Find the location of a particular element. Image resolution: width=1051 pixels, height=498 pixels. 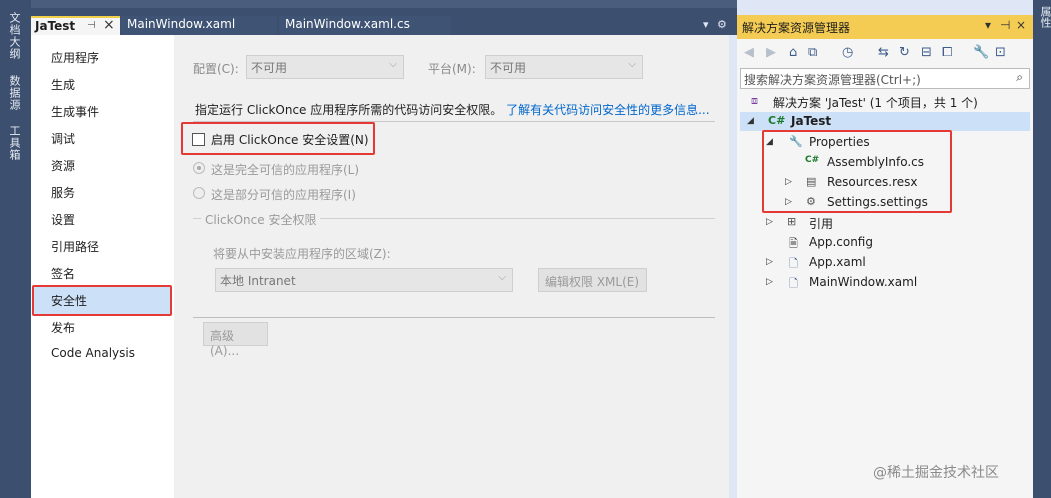

nav-item-debug: 调试 is located at coordinates (63, 138).